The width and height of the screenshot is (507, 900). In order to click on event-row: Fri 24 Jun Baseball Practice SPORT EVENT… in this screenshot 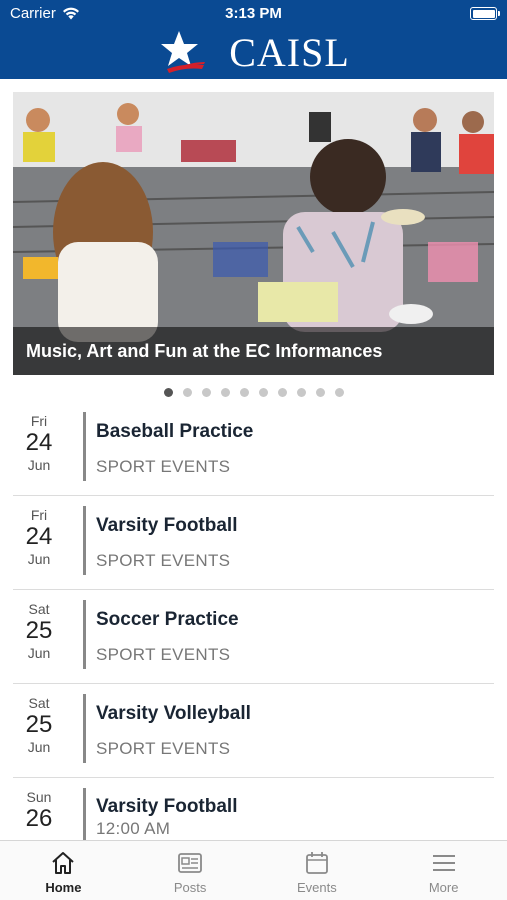, I will do `click(253, 449)`.